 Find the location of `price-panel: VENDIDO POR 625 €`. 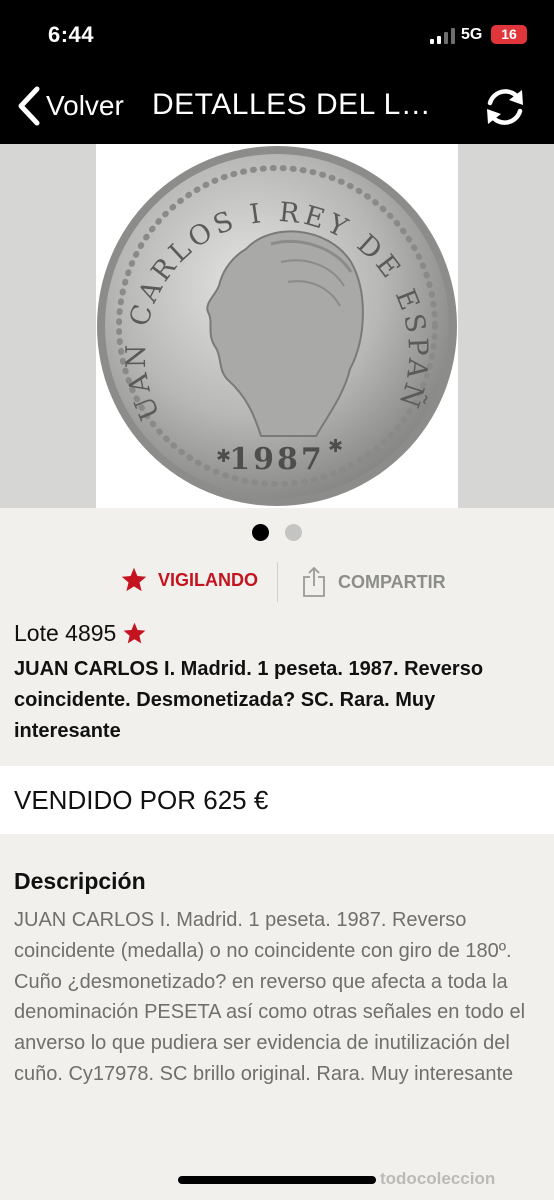

price-panel: VENDIDO POR 625 € is located at coordinates (277, 800).